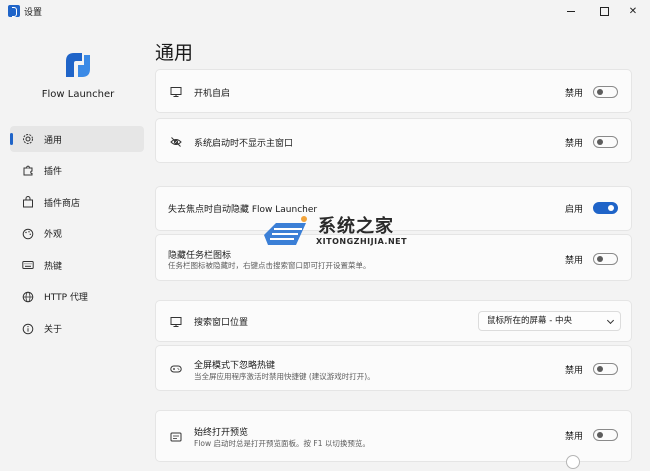 Image resolution: width=650 pixels, height=471 pixels. What do you see at coordinates (28, 202) in the screenshot?
I see `store-icon` at bounding box center [28, 202].